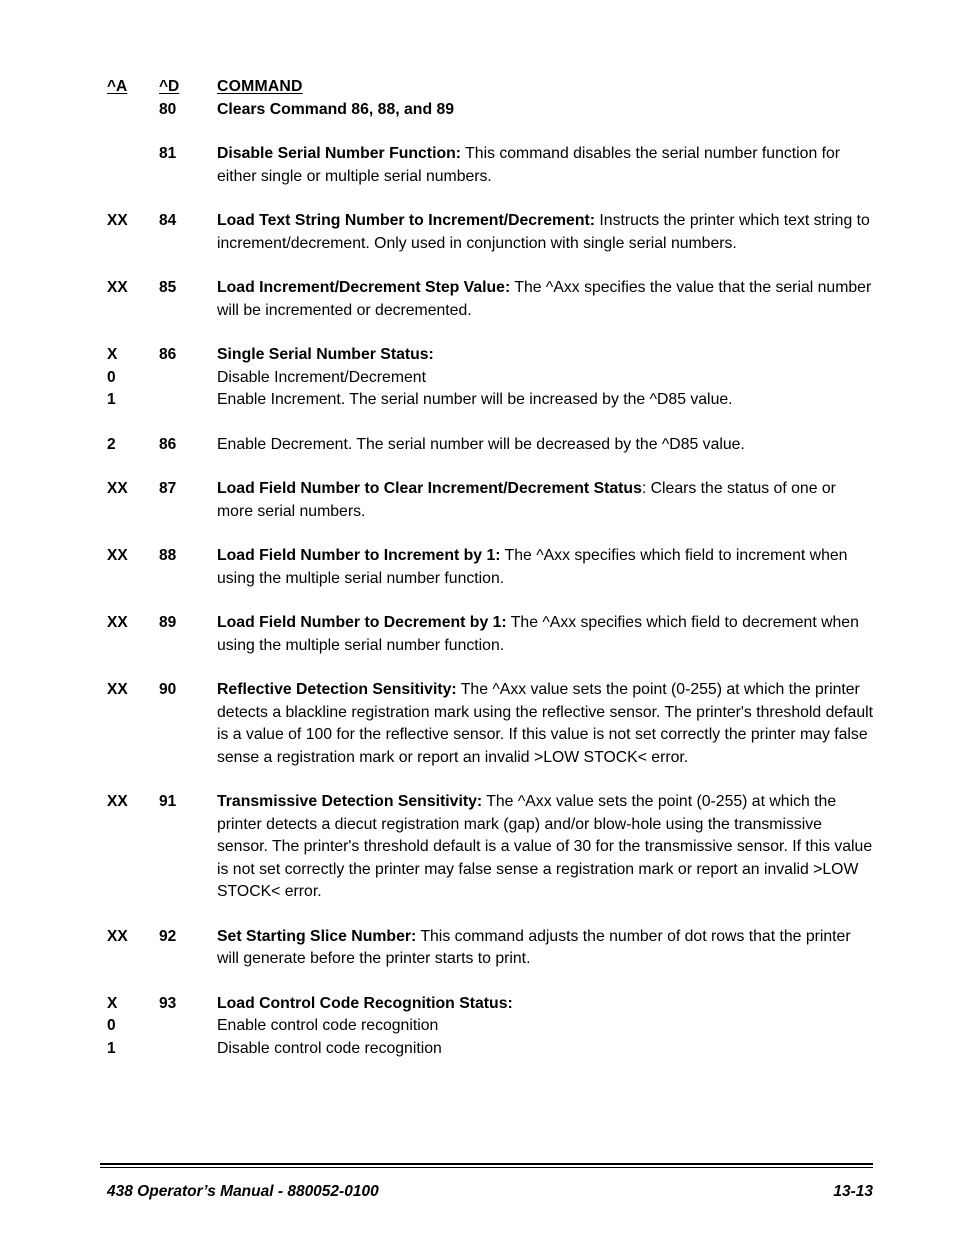 This screenshot has width=954, height=1235. Describe the element at coordinates (490, 1026) in the screenshot. I see `table-subrow: 0 Enable control code recognition` at that location.